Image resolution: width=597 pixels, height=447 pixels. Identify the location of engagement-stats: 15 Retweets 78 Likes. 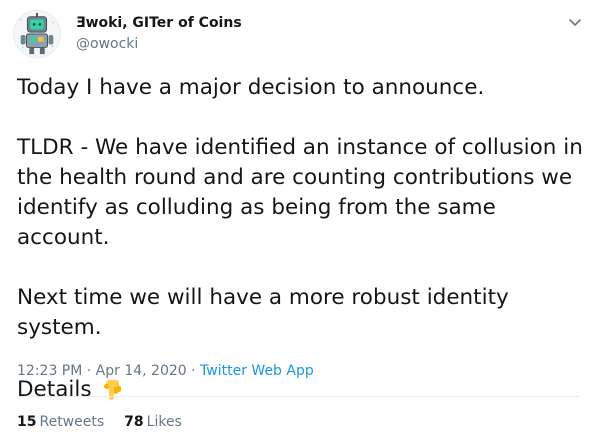
(99, 422).